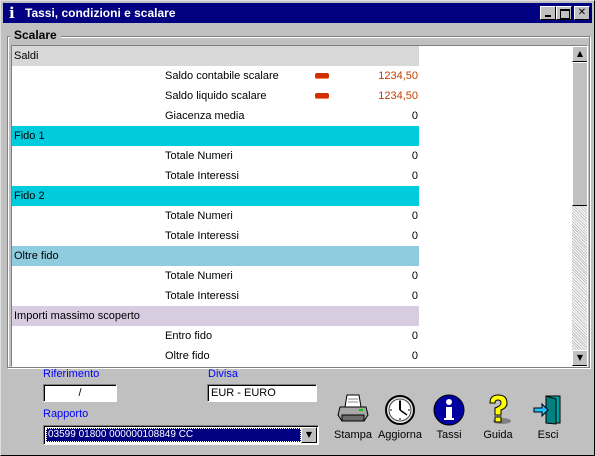  What do you see at coordinates (262, 393) in the screenshot?
I see `divisa-field: EUR - EURO` at bounding box center [262, 393].